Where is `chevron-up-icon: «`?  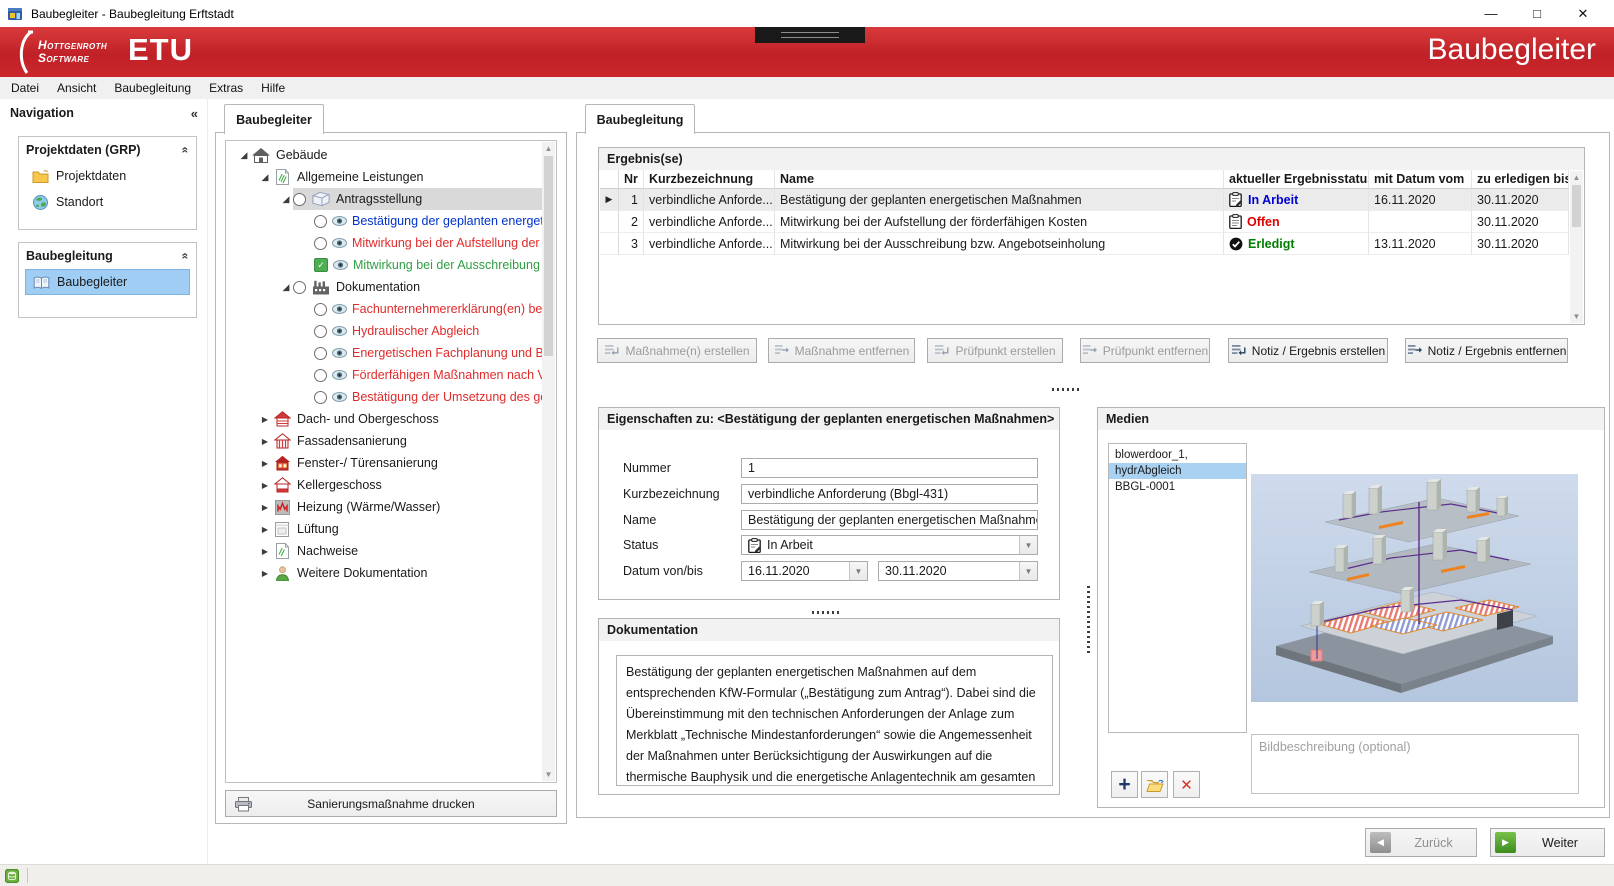
chevron-up-icon: « is located at coordinates (186, 256).